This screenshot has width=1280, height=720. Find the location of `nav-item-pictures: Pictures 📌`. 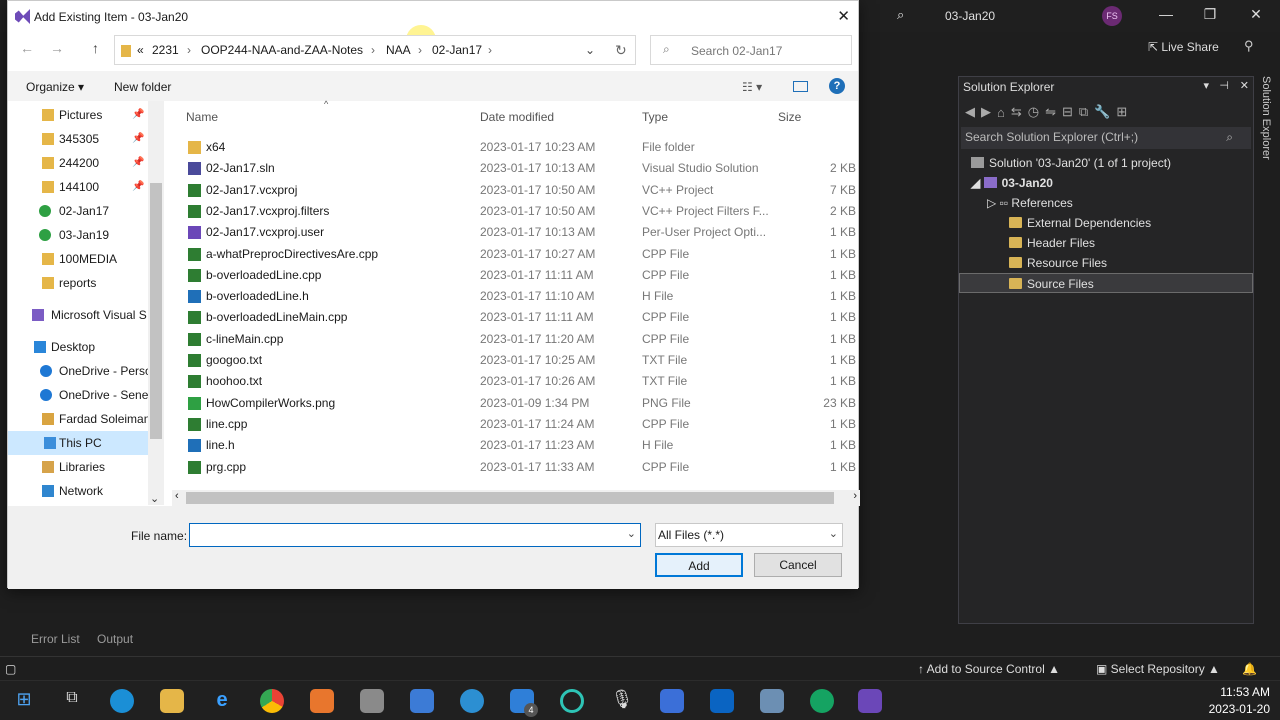

nav-item-pictures: Pictures 📌 is located at coordinates (78, 115).